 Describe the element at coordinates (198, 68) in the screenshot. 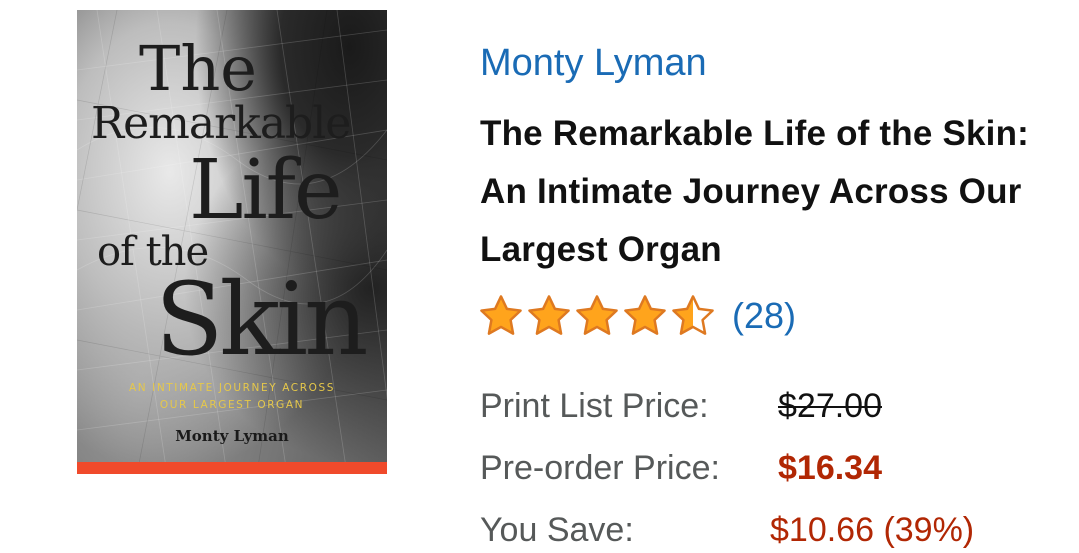

I see `cover-title-the: The` at that location.